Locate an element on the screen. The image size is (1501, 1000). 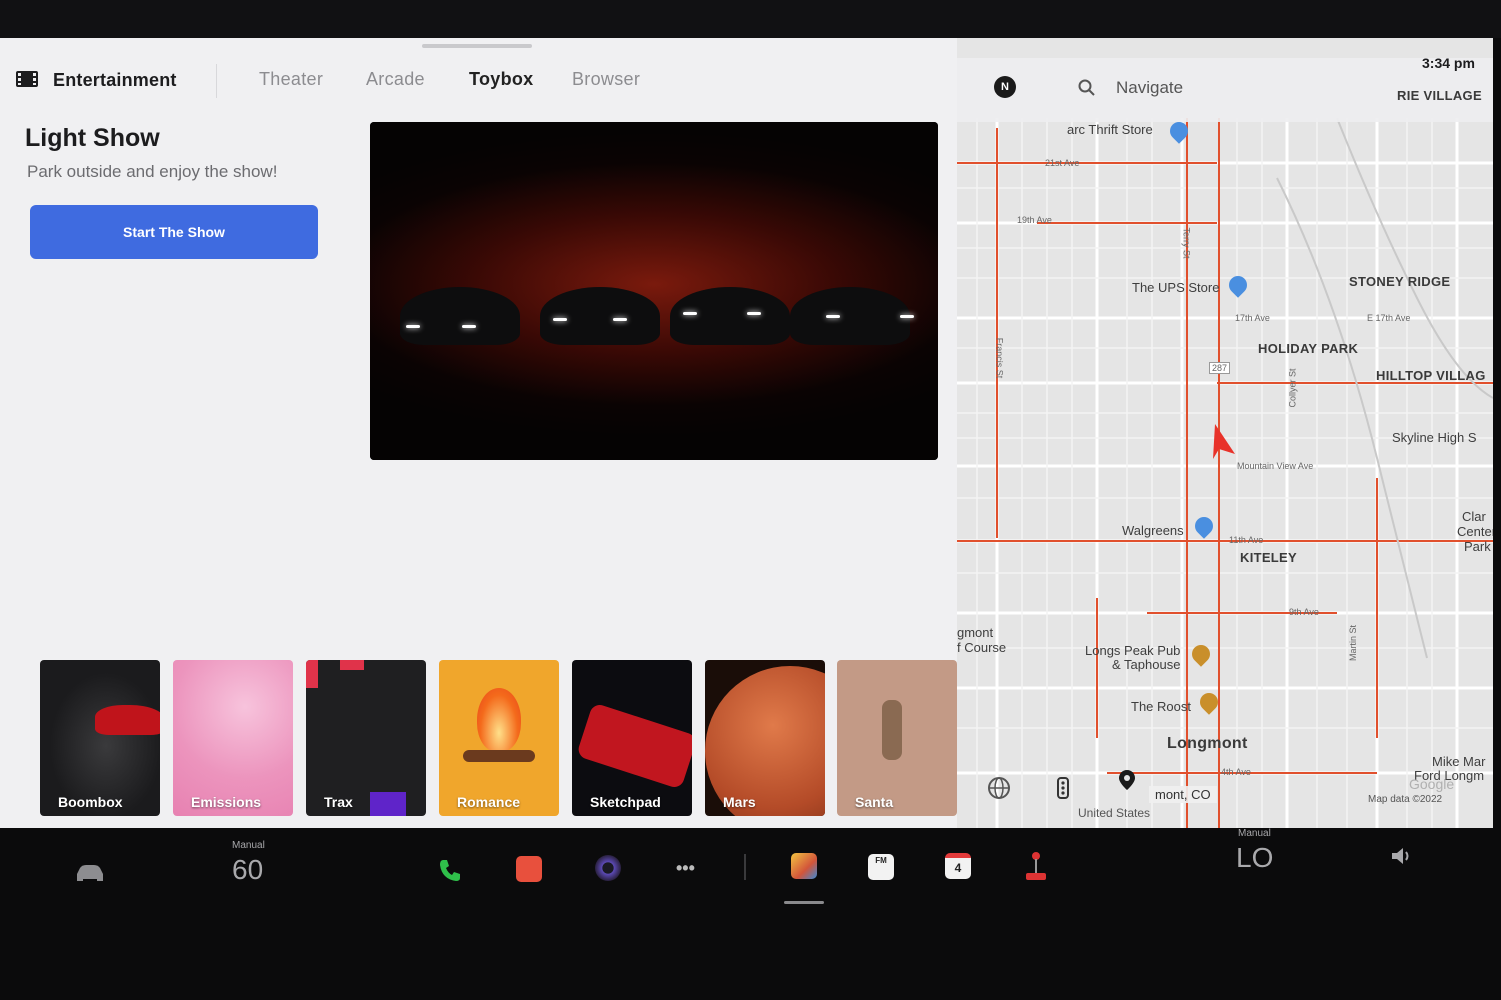
left-temperature: 60 is located at coordinates (247, 870).